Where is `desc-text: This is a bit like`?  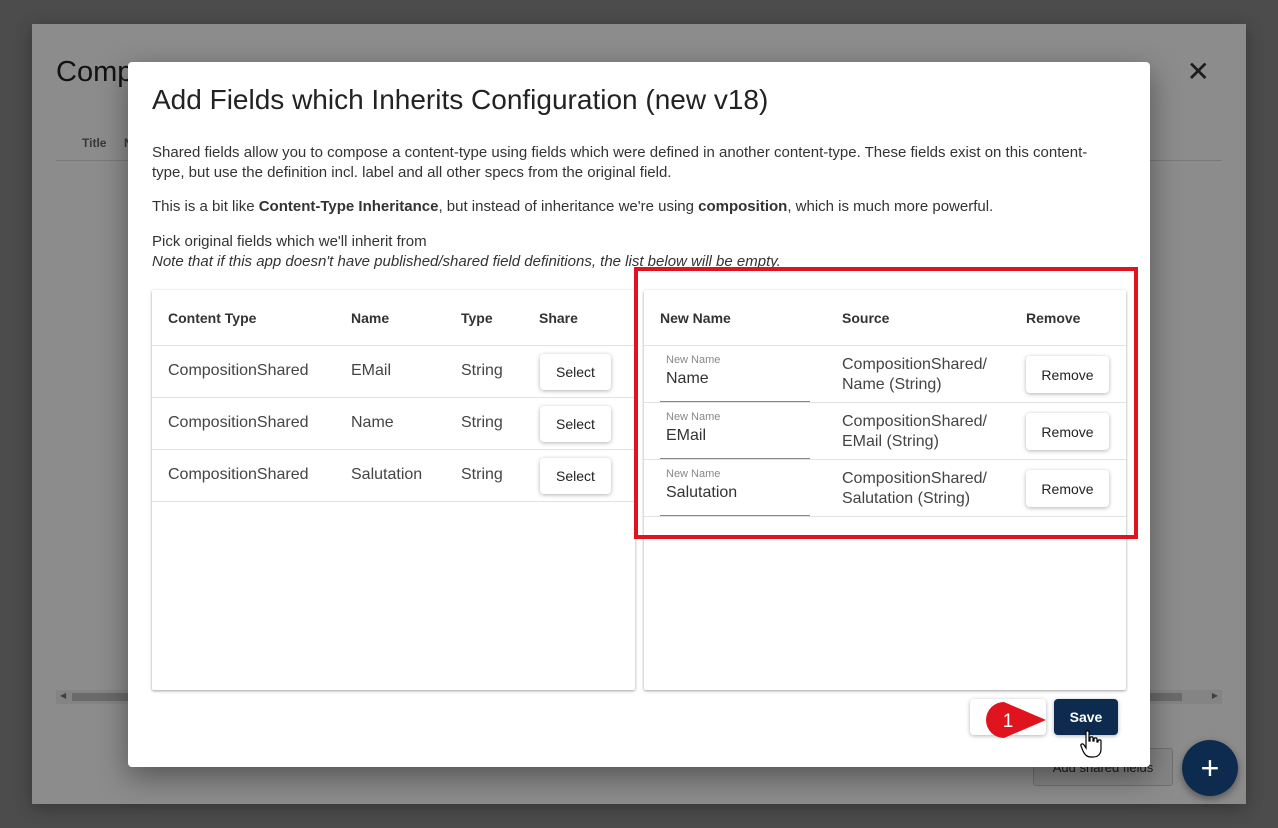 desc-text: This is a bit like is located at coordinates (205, 206).